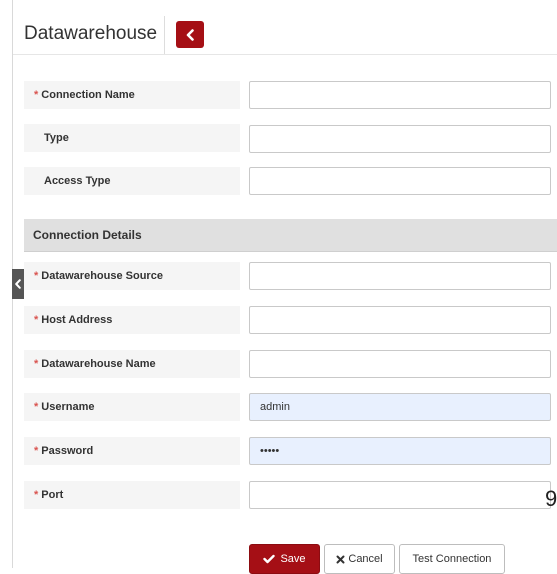 The width and height of the screenshot is (557, 574). What do you see at coordinates (132, 451) in the screenshot?
I see `password-label: * Password` at bounding box center [132, 451].